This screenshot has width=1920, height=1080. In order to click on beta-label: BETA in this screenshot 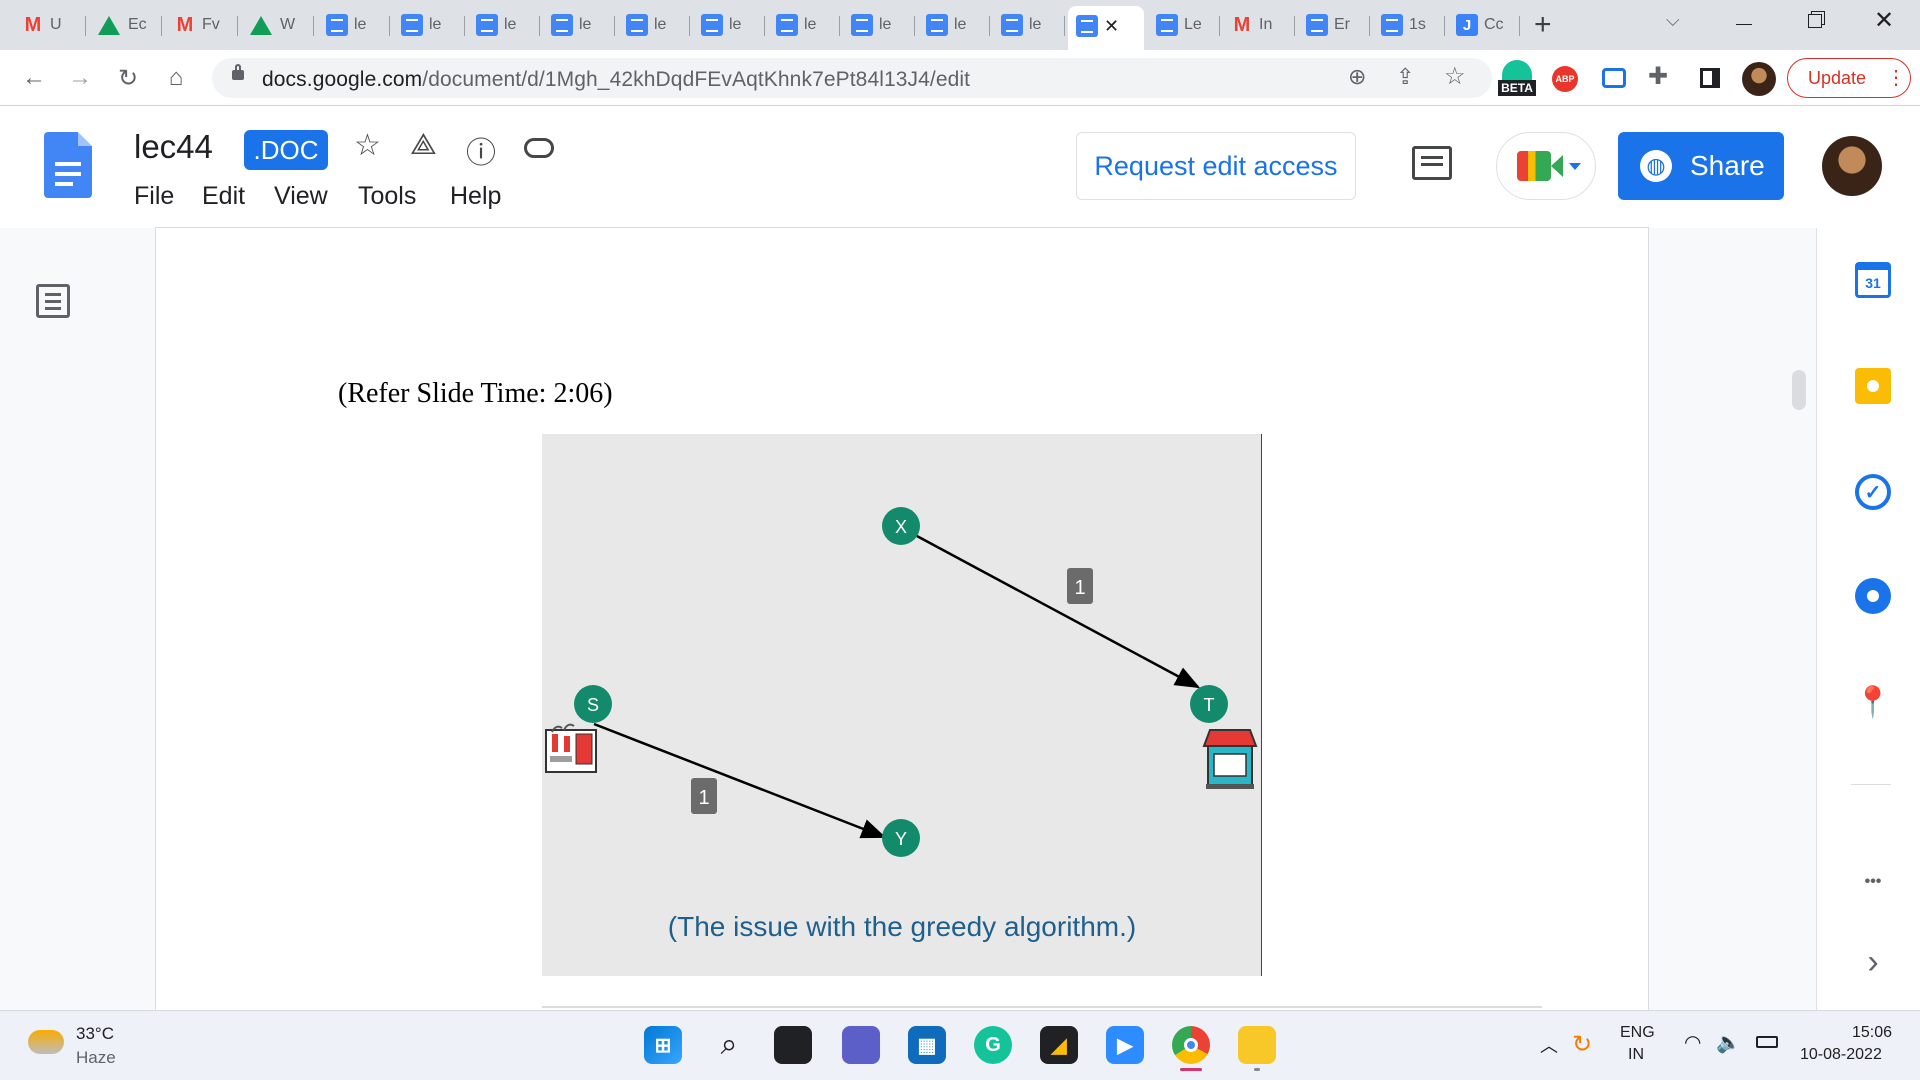, I will do `click(1517, 88)`.